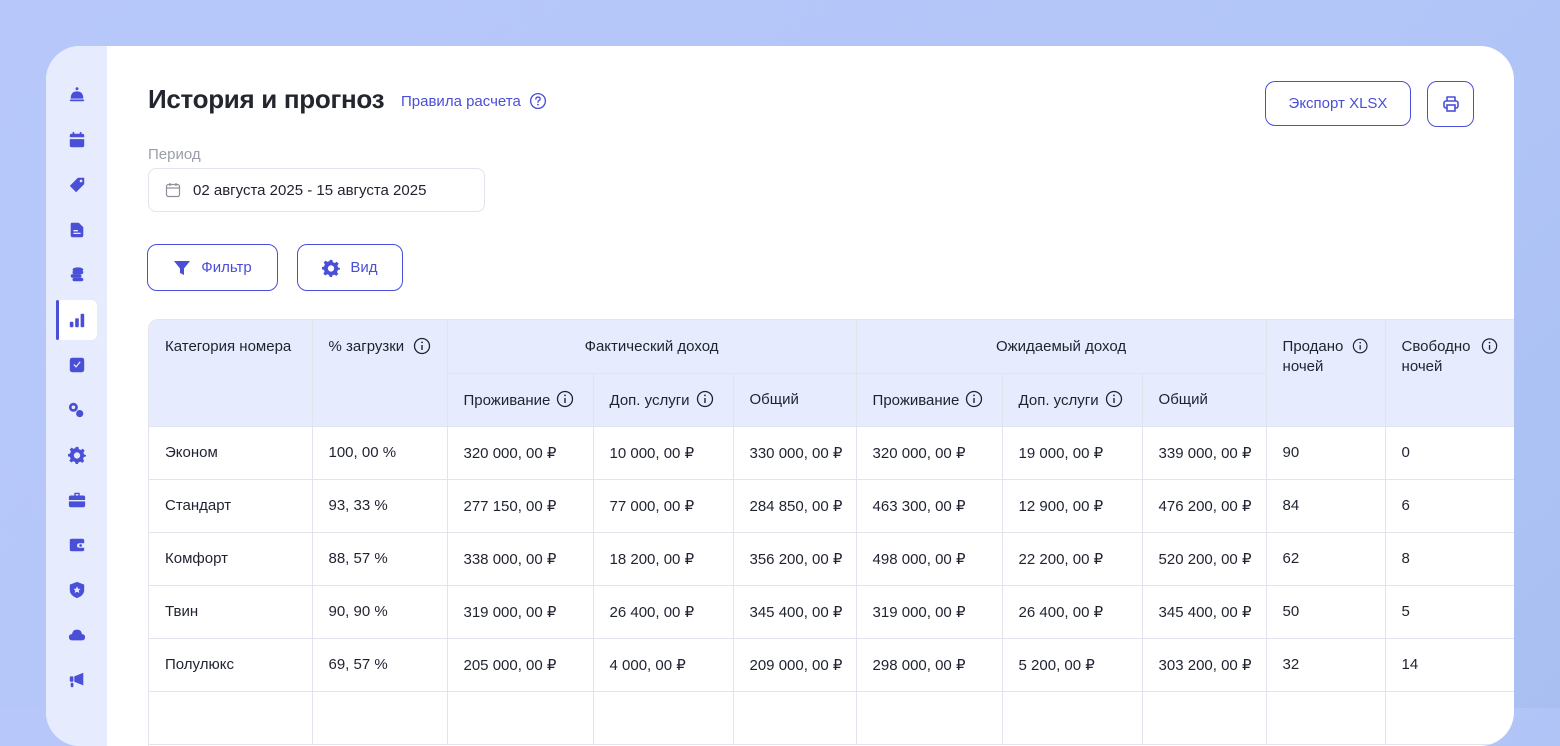 This screenshot has height=746, width=1560. I want to click on header-load: % загрузки, so click(380, 373).